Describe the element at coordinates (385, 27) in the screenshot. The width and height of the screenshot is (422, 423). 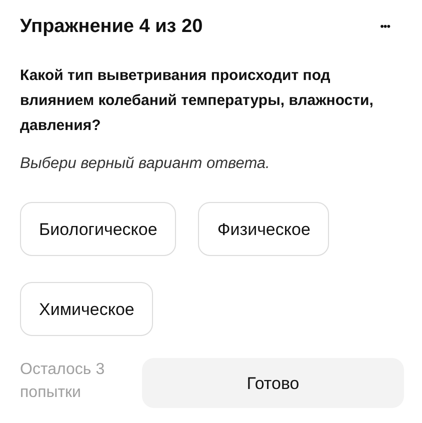
I see `more-menu-button: •••` at that location.